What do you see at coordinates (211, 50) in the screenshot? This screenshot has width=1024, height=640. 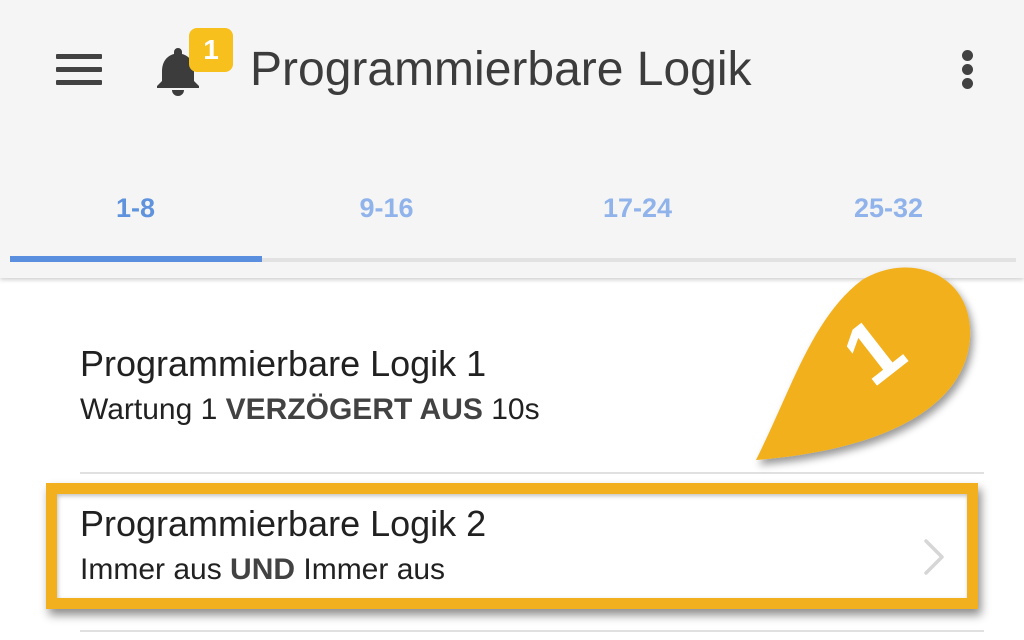 I see `notification-badge: 1` at bounding box center [211, 50].